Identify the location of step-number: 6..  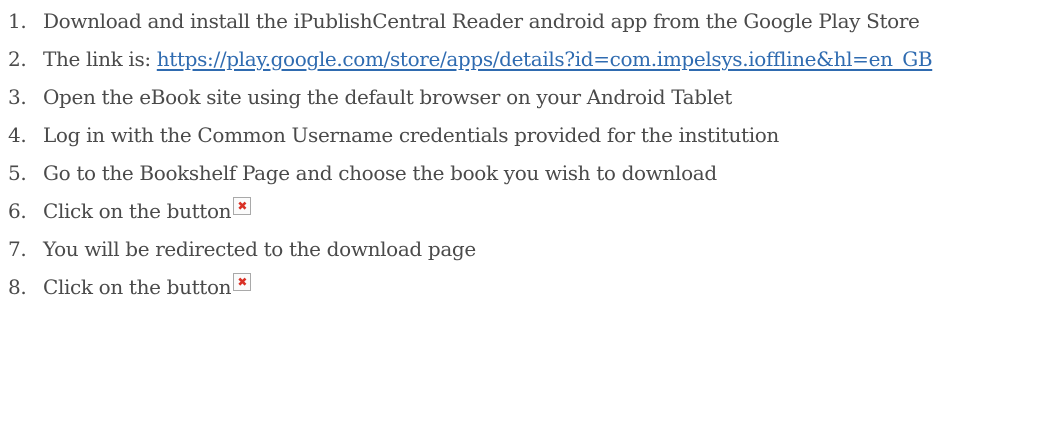
(17, 211).